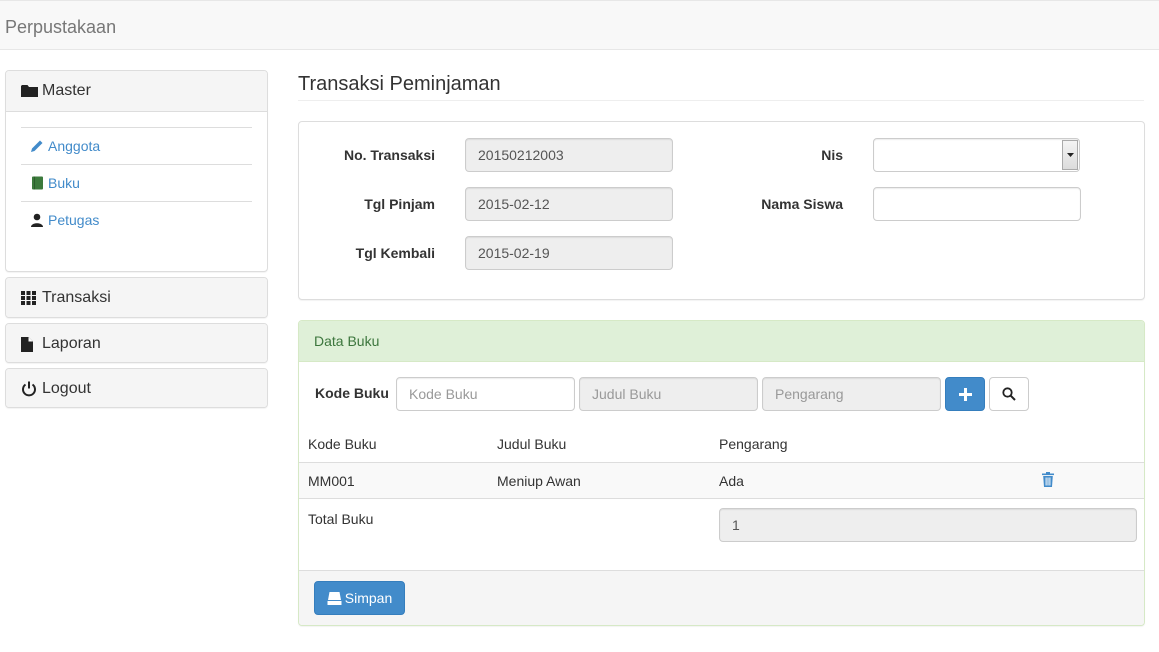 This screenshot has width=1159, height=652. I want to click on sidebar-master-panel: Master Anggota Buku Petugas, so click(136, 171).